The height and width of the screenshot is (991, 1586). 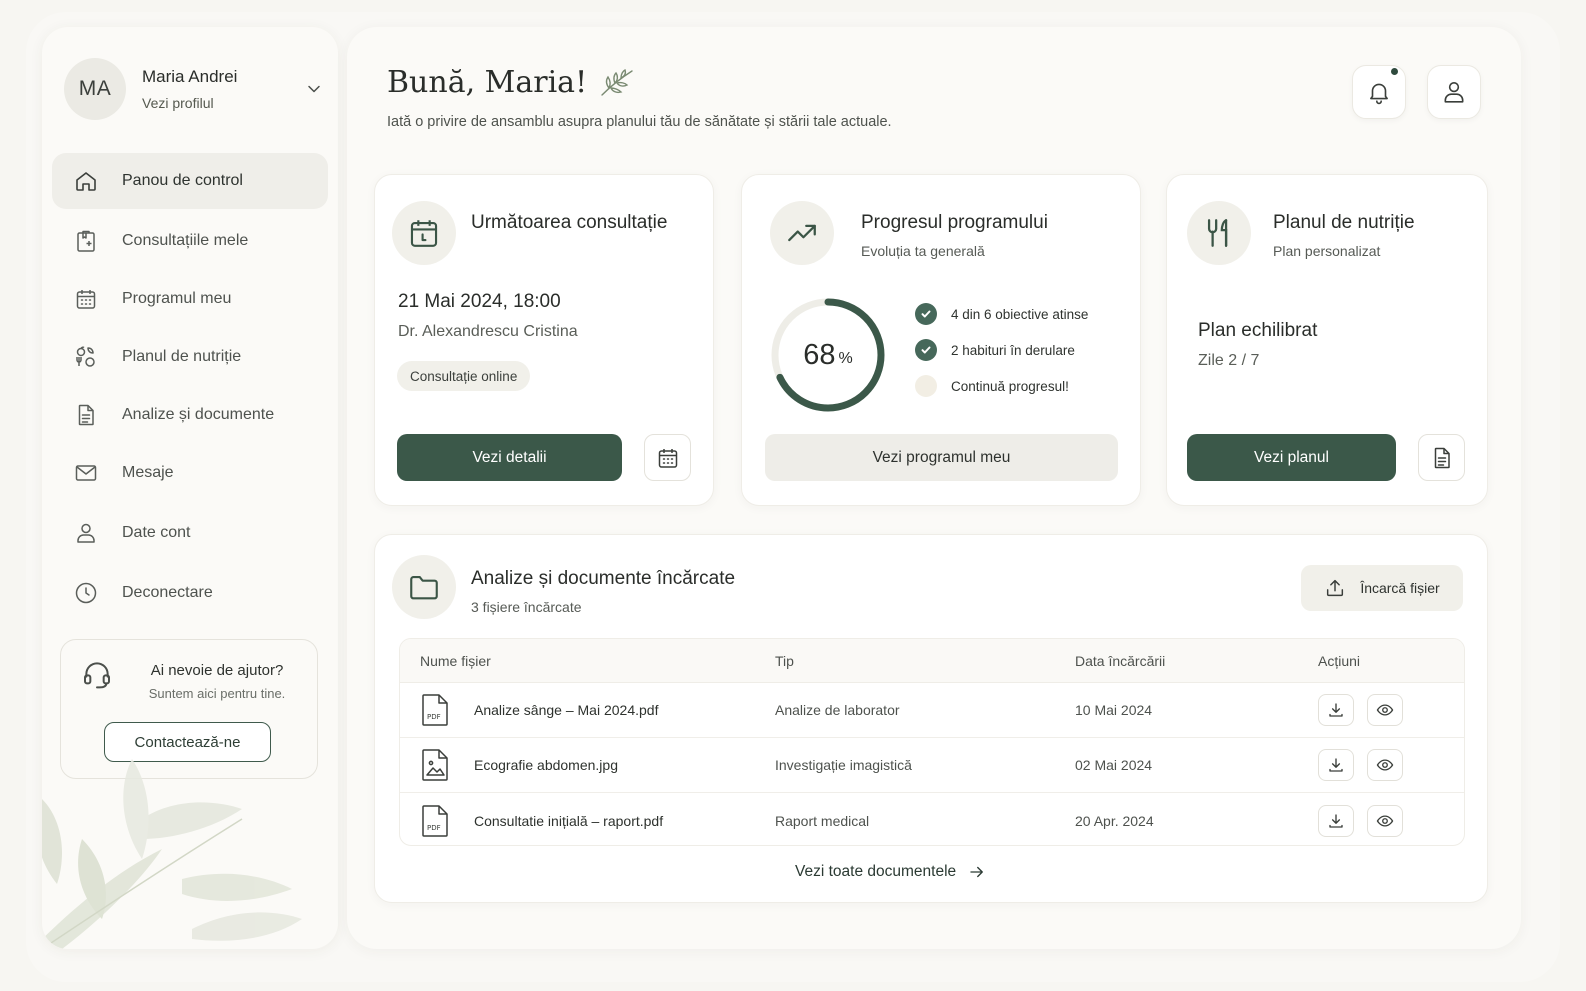 What do you see at coordinates (187, 742) in the screenshot?
I see `contact-button: Contactează-ne` at bounding box center [187, 742].